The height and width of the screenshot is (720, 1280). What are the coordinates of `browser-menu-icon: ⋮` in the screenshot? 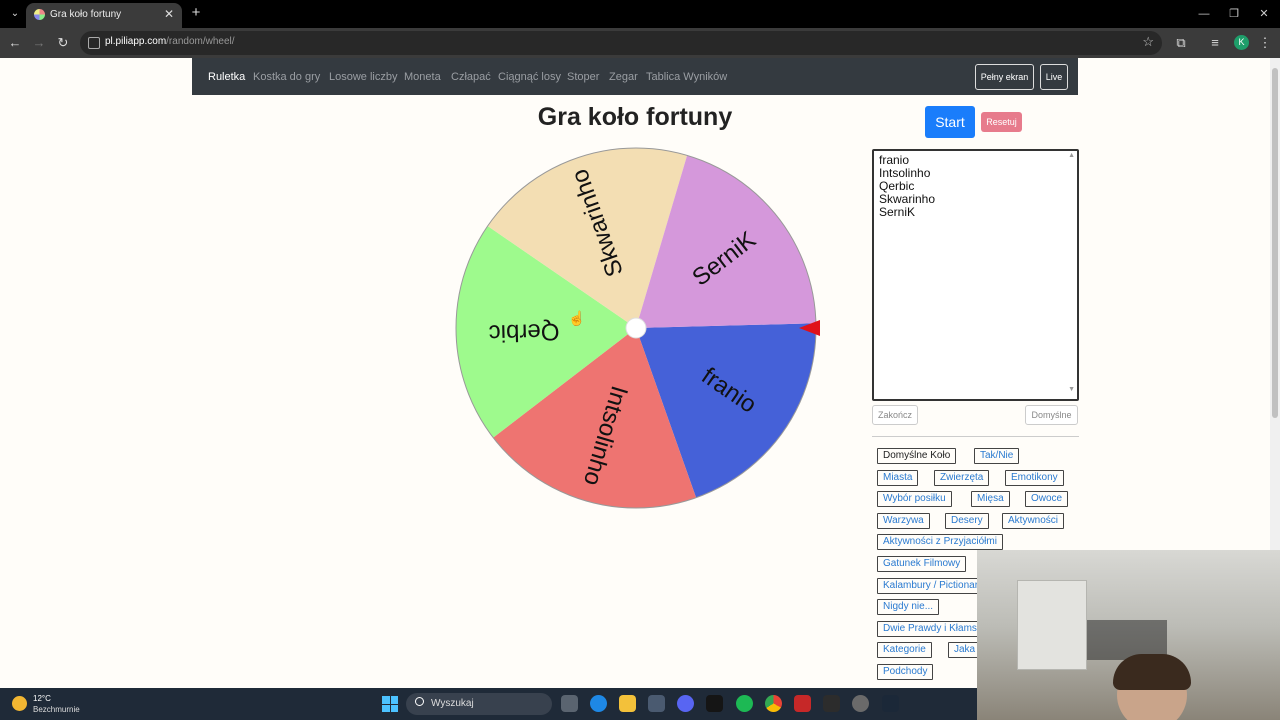 It's located at (1265, 43).